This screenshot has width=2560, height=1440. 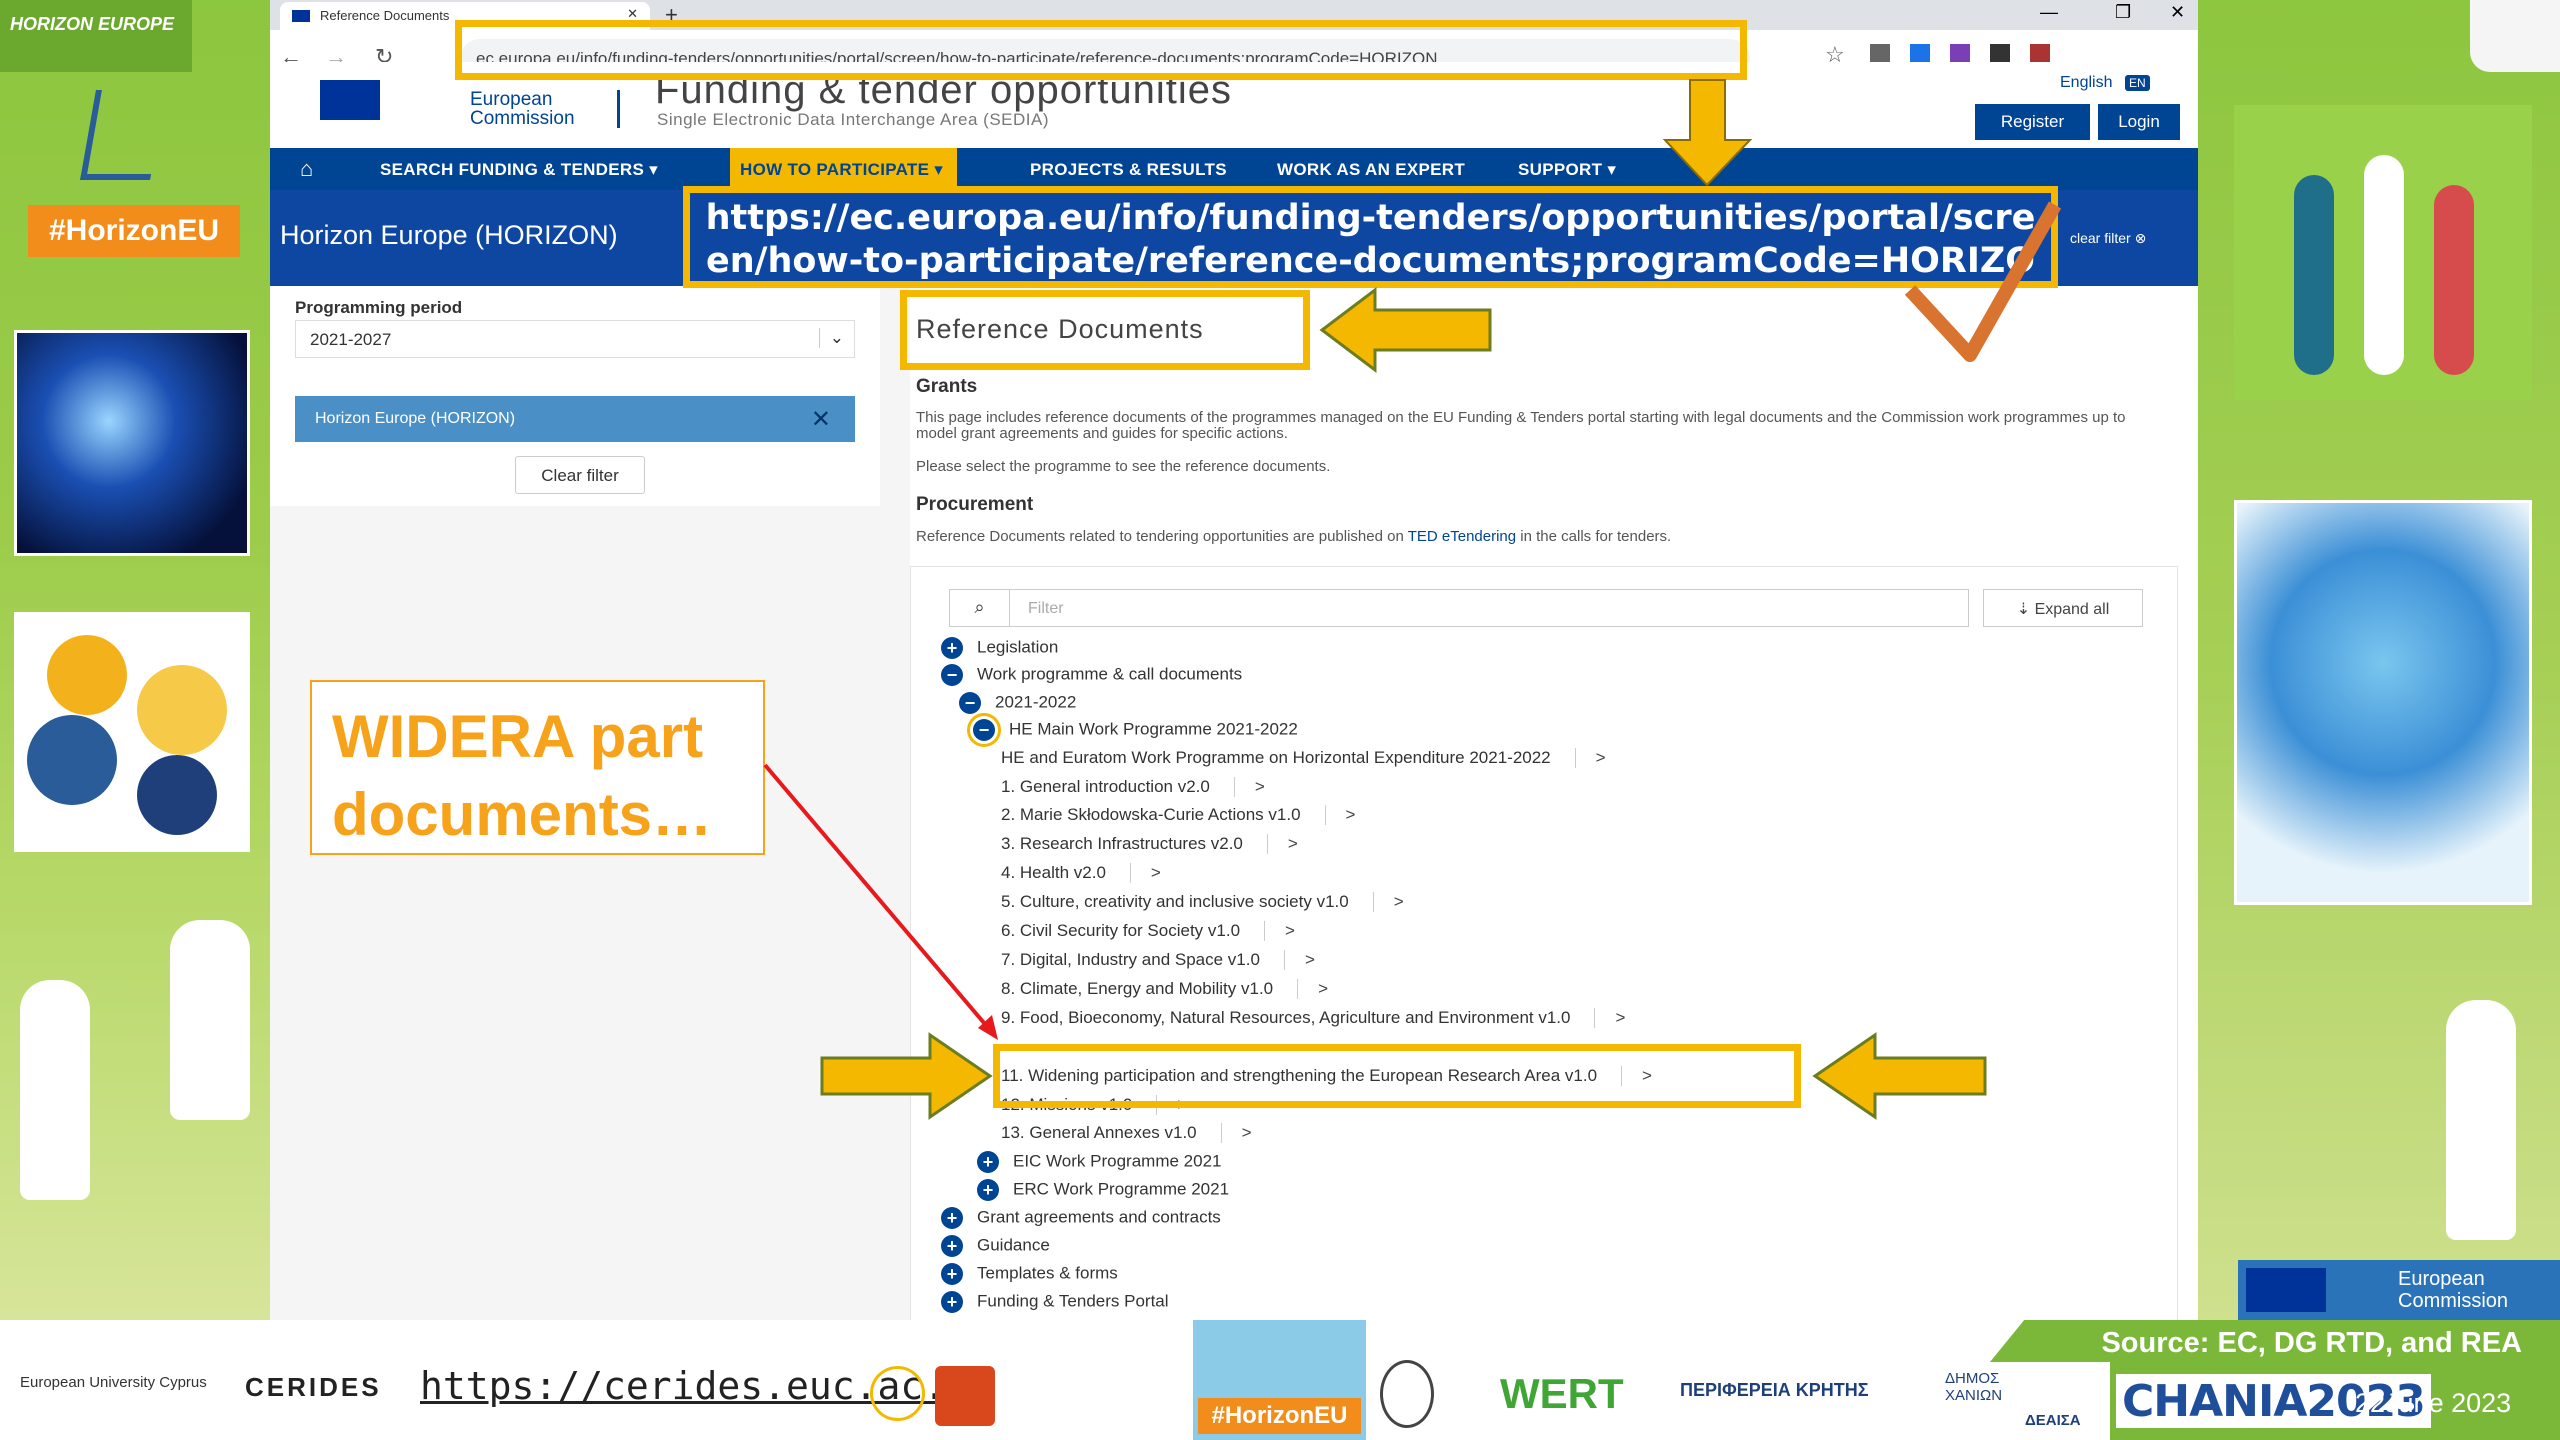 What do you see at coordinates (965, 1396) in the screenshot?
I see `institution-logo` at bounding box center [965, 1396].